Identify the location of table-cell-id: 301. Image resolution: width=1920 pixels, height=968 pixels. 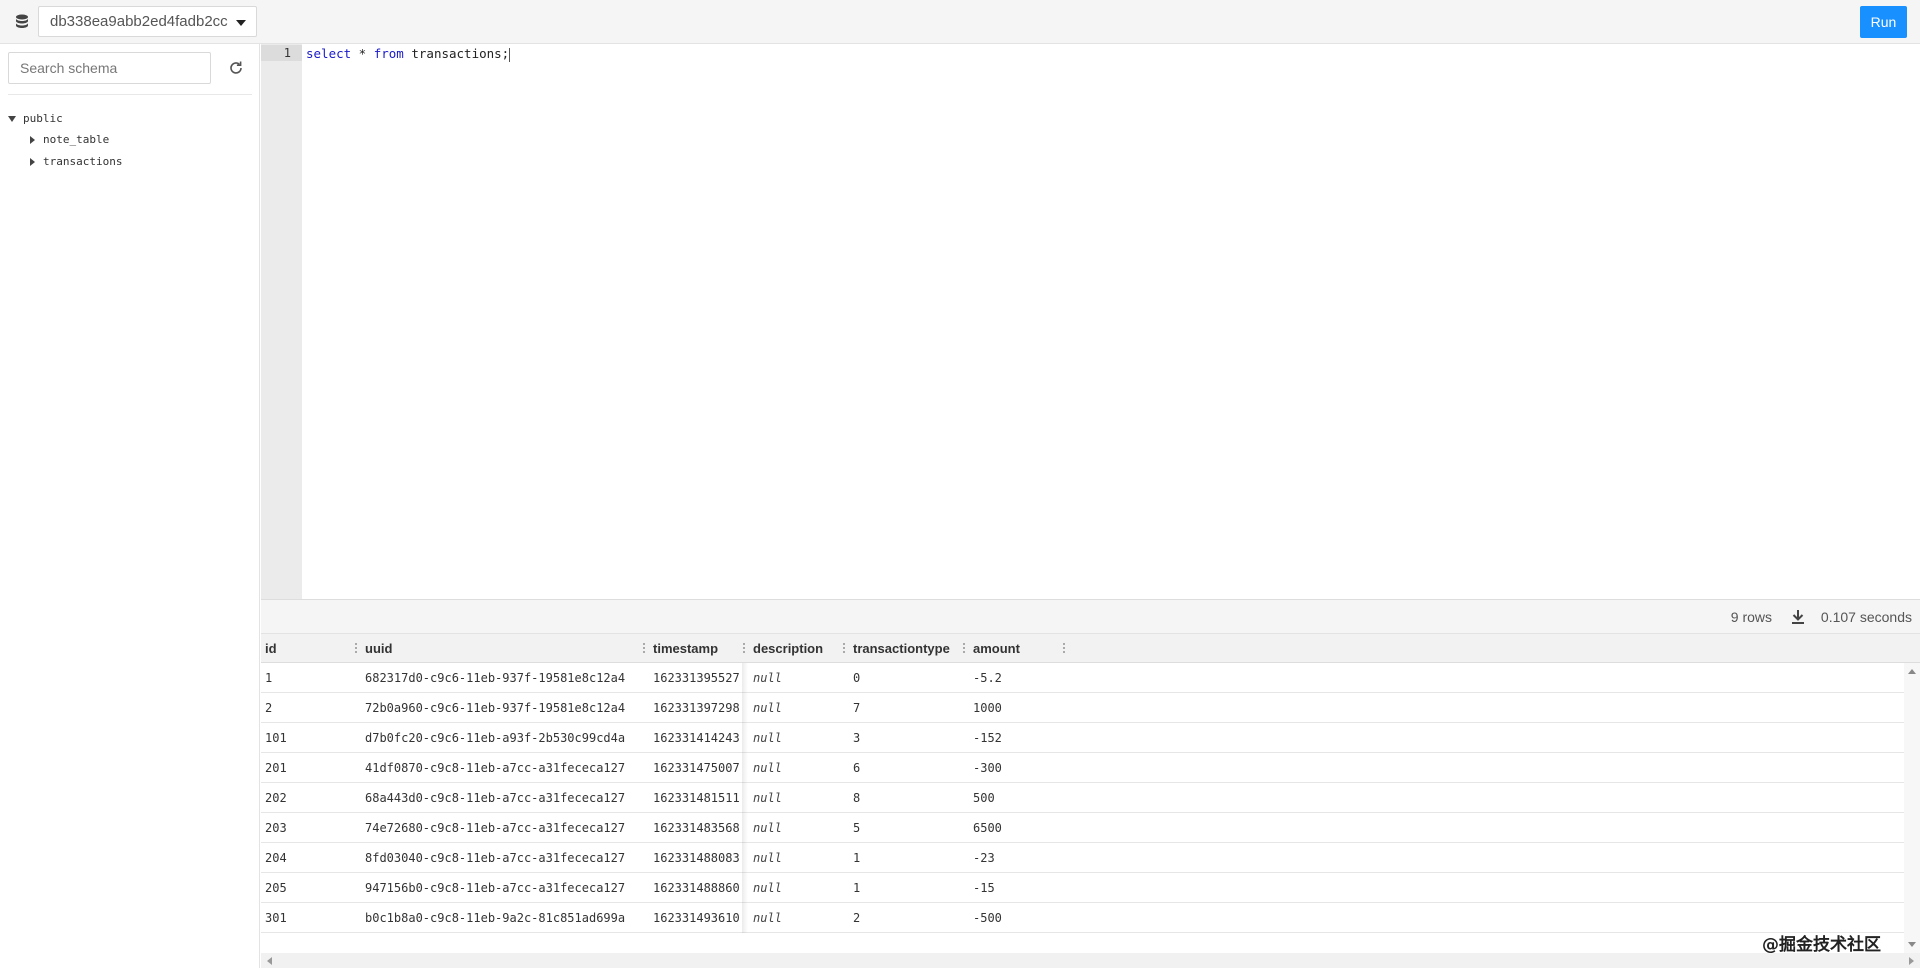
(309, 918).